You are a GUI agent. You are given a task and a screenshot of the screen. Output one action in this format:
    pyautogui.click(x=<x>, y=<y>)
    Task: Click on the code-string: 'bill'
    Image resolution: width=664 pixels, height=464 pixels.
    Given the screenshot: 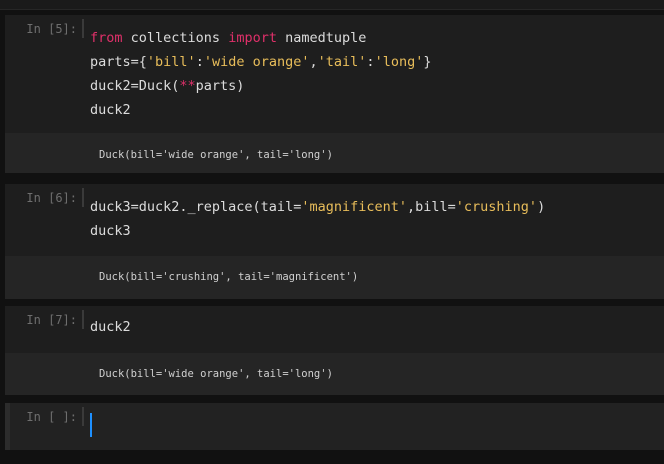 What is the action you would take?
    pyautogui.click(x=171, y=62)
    